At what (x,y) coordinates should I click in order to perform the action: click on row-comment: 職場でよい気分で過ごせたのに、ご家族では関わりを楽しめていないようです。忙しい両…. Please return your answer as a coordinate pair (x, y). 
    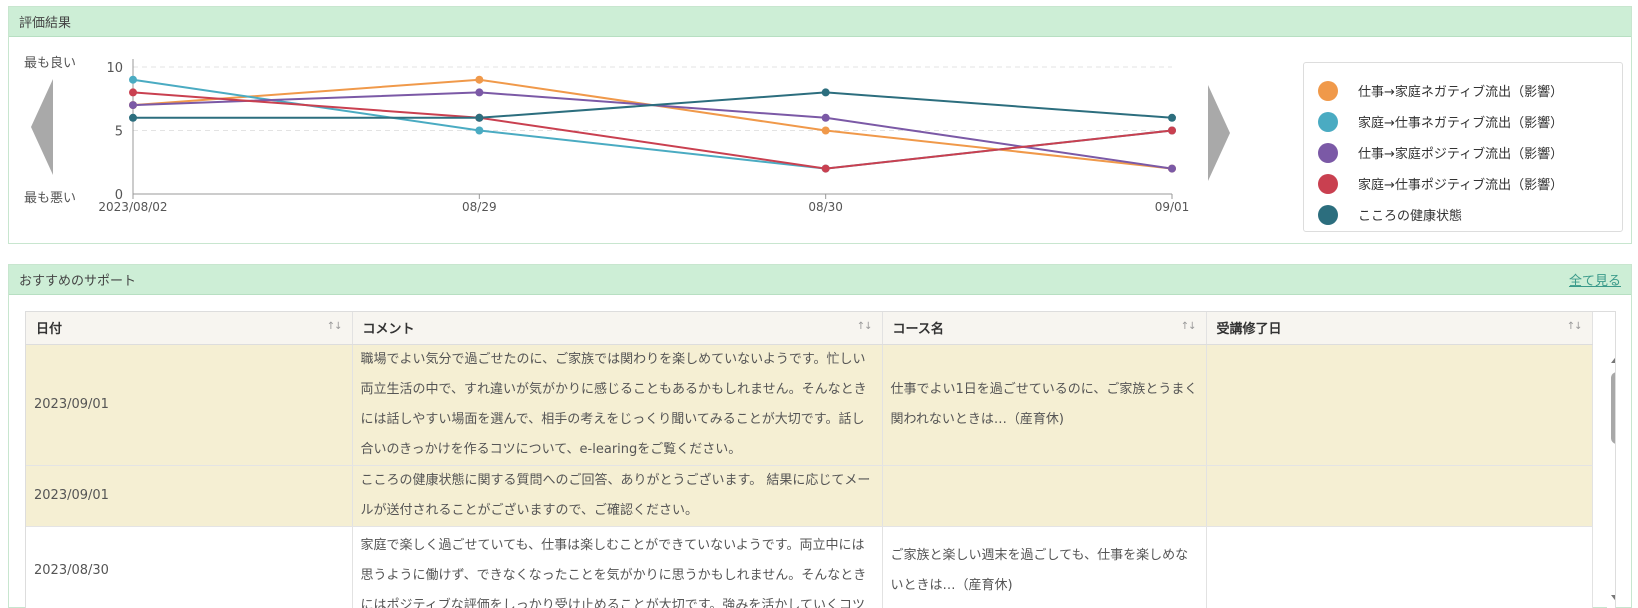
    Looking at the image, I should click on (617, 405).